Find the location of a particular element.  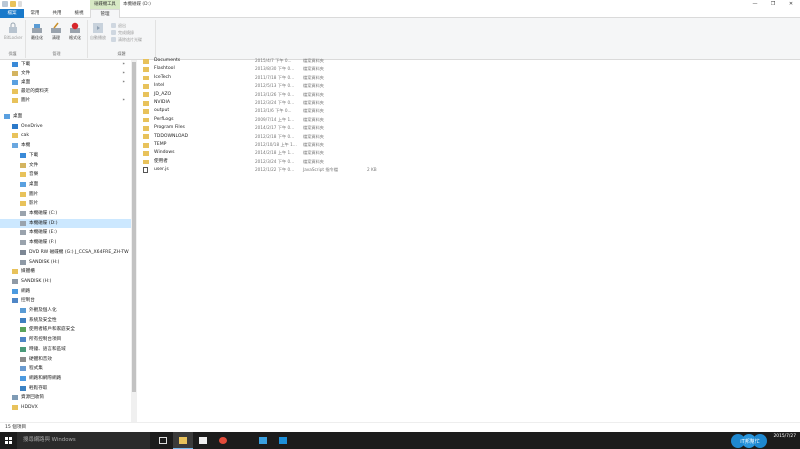

title-bar: 磁碟機工具 本機磁碟 (D:) — ❐ ✕ is located at coordinates (400, 4).